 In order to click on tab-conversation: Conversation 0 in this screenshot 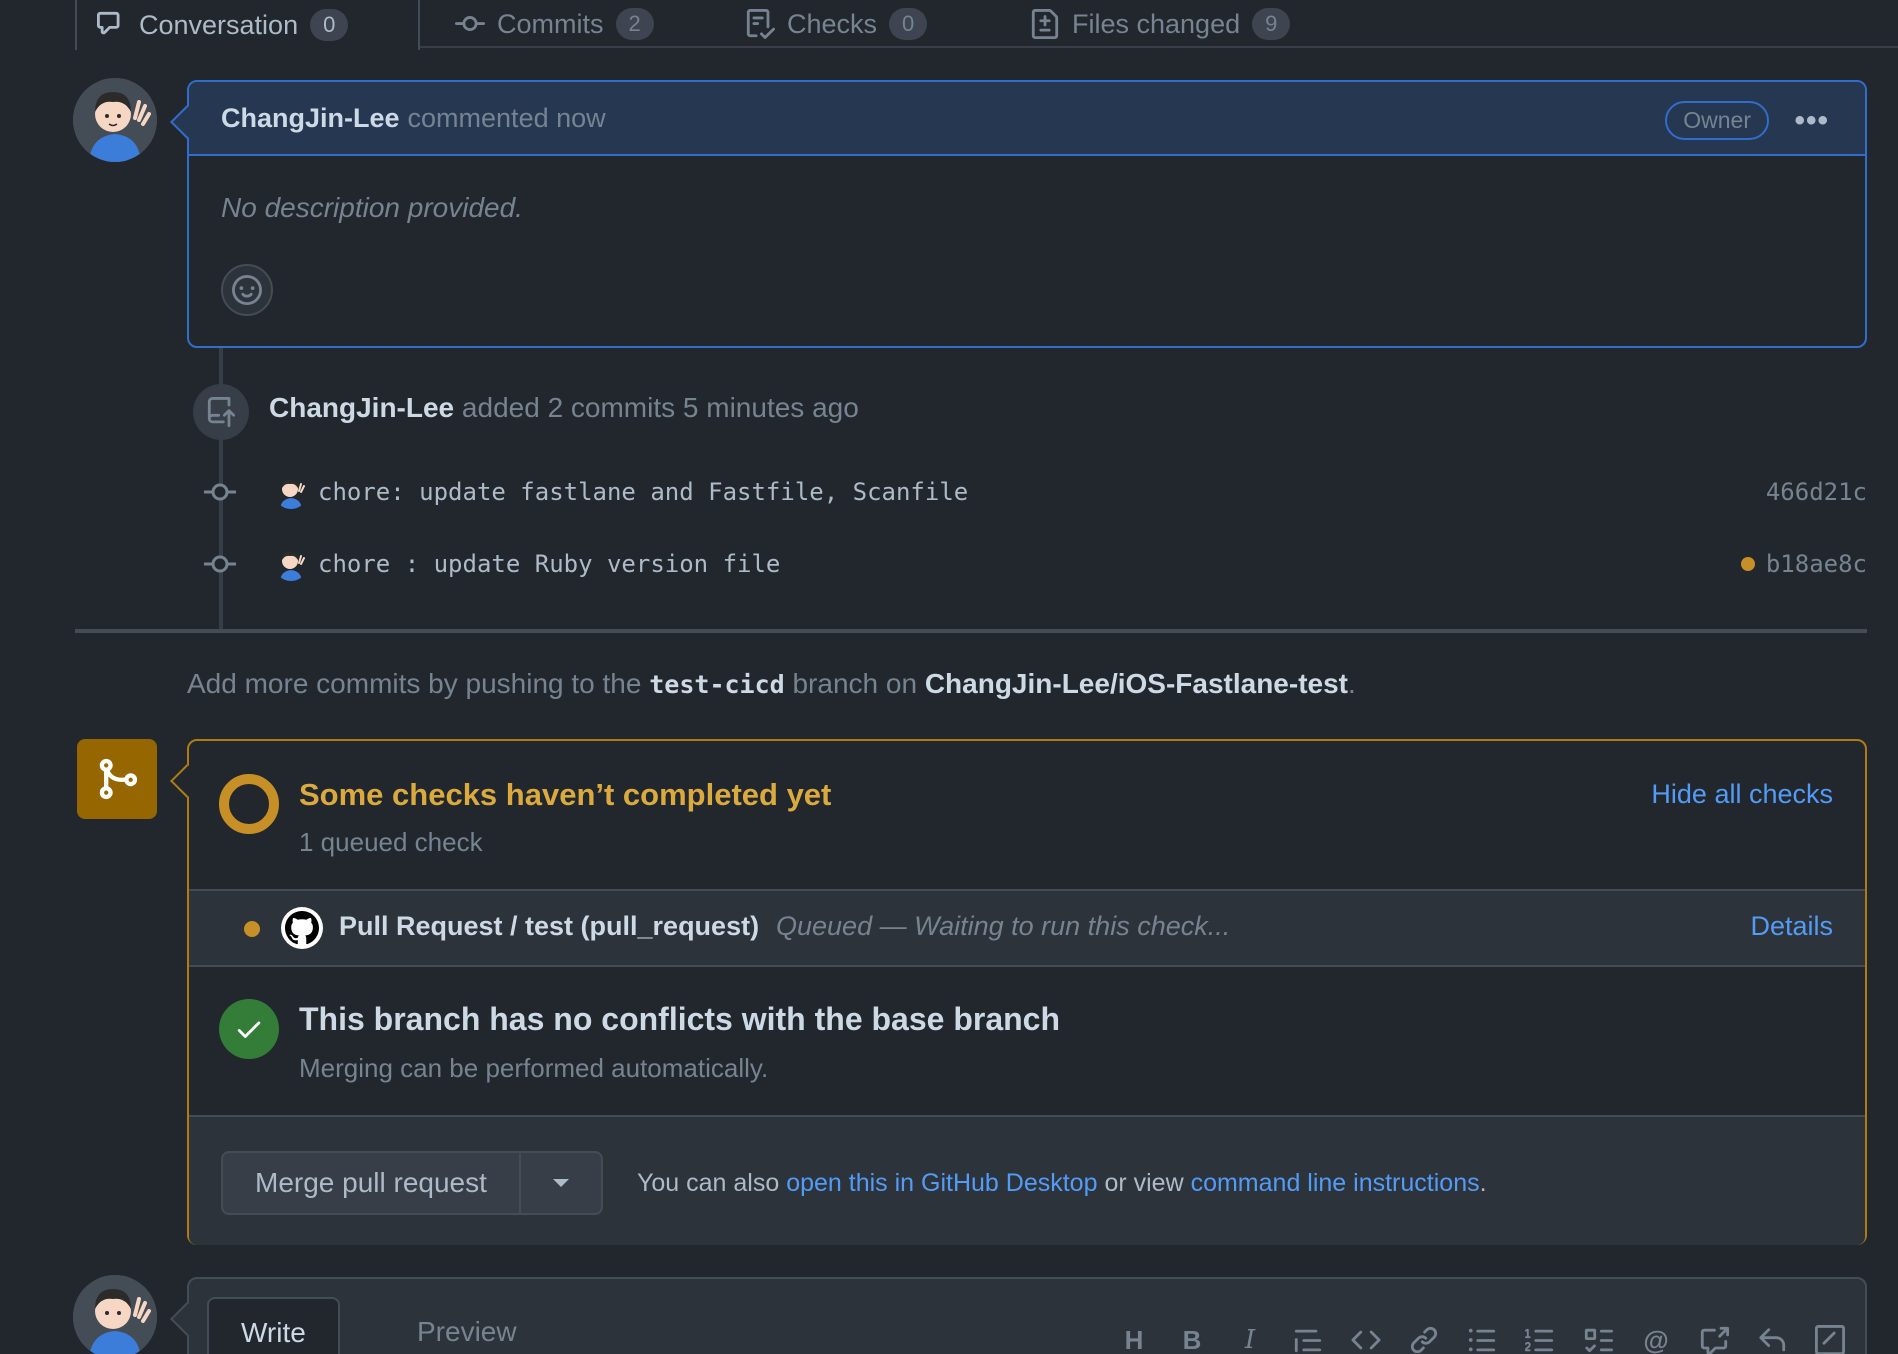, I will do `click(247, 25)`.